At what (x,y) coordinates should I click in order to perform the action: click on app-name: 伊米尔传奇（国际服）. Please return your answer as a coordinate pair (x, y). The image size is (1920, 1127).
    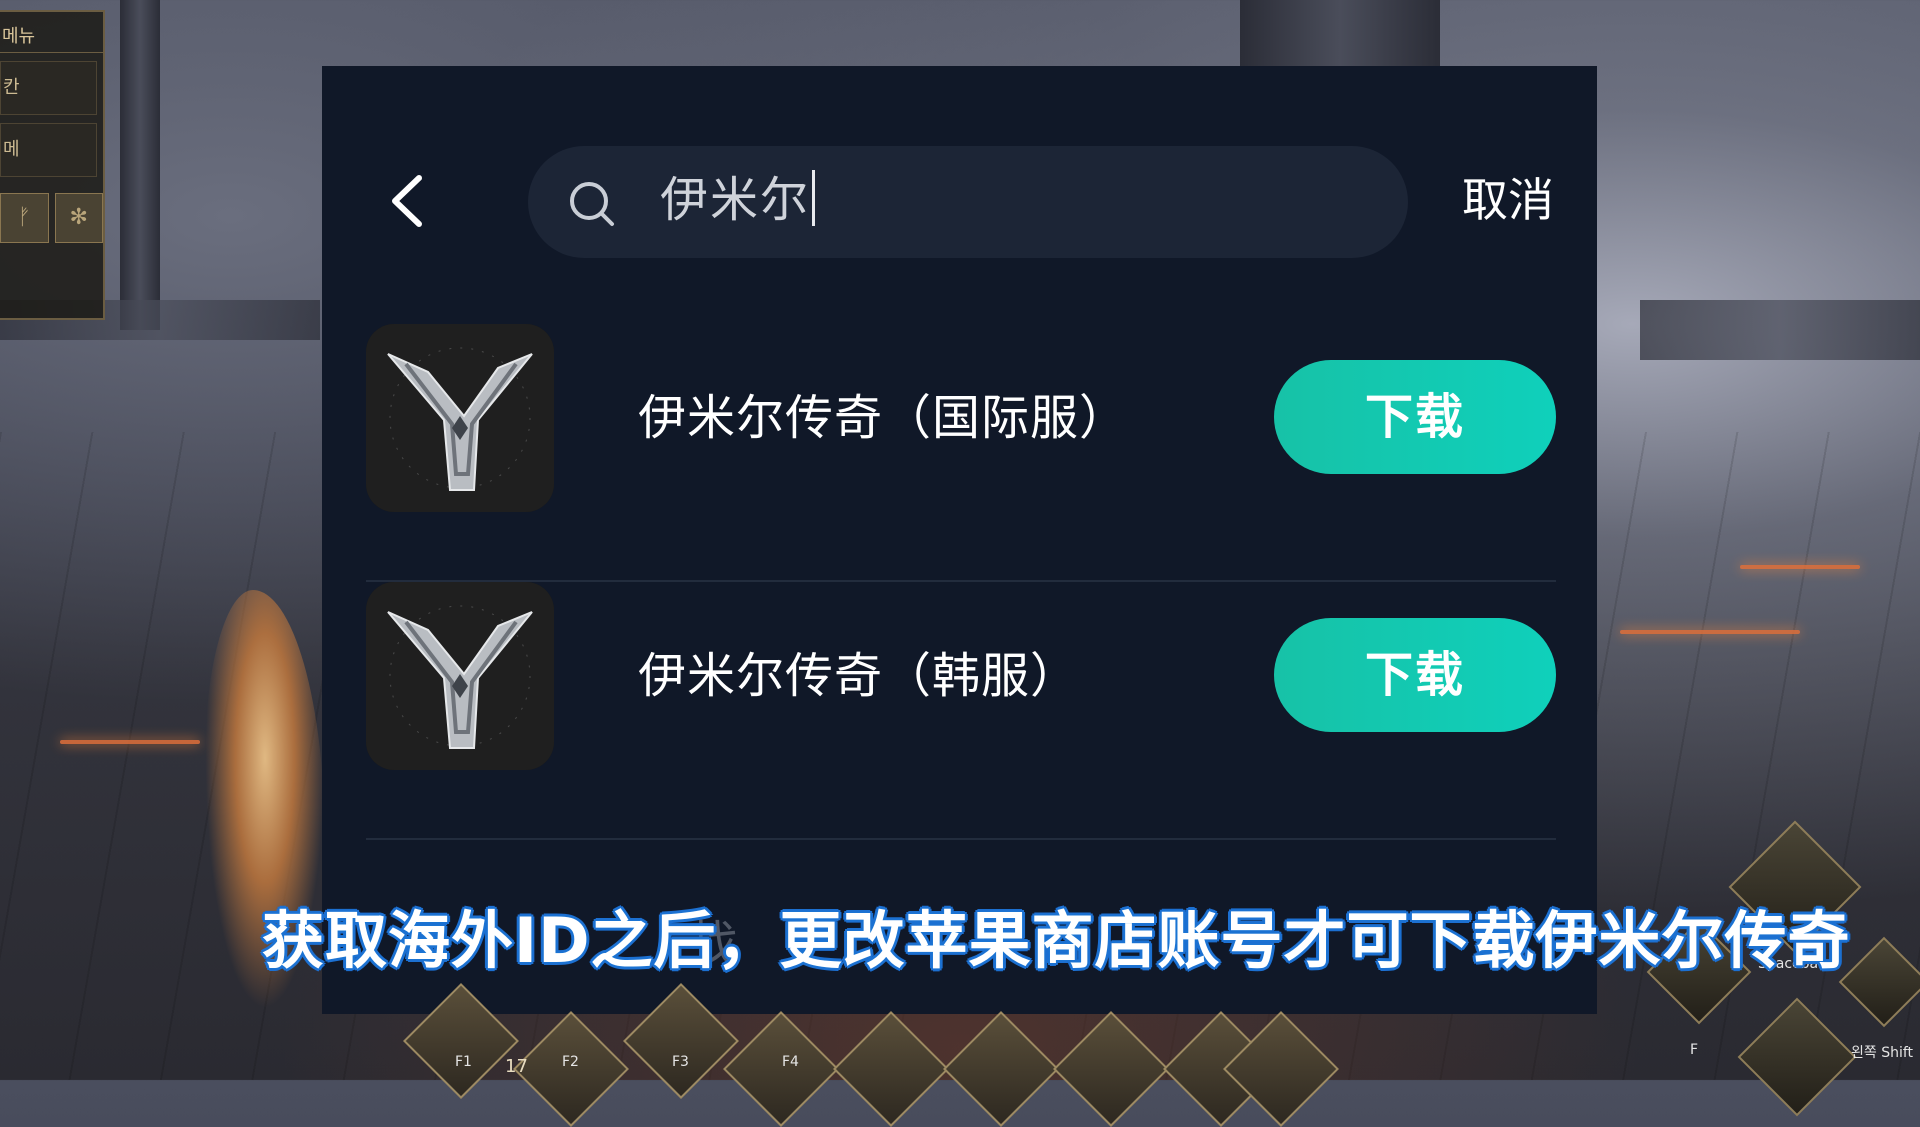
    Looking at the image, I should click on (883, 418).